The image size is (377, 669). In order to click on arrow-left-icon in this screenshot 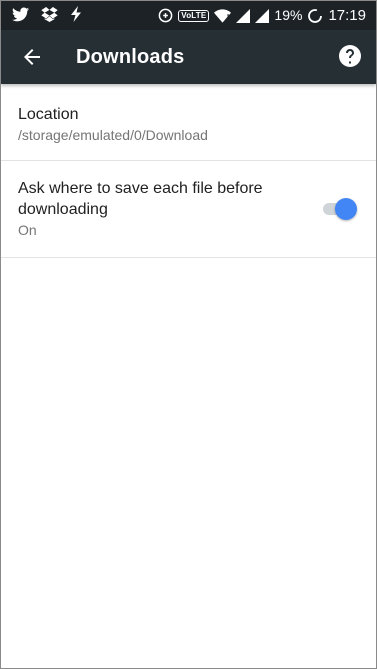, I will do `click(32, 57)`.